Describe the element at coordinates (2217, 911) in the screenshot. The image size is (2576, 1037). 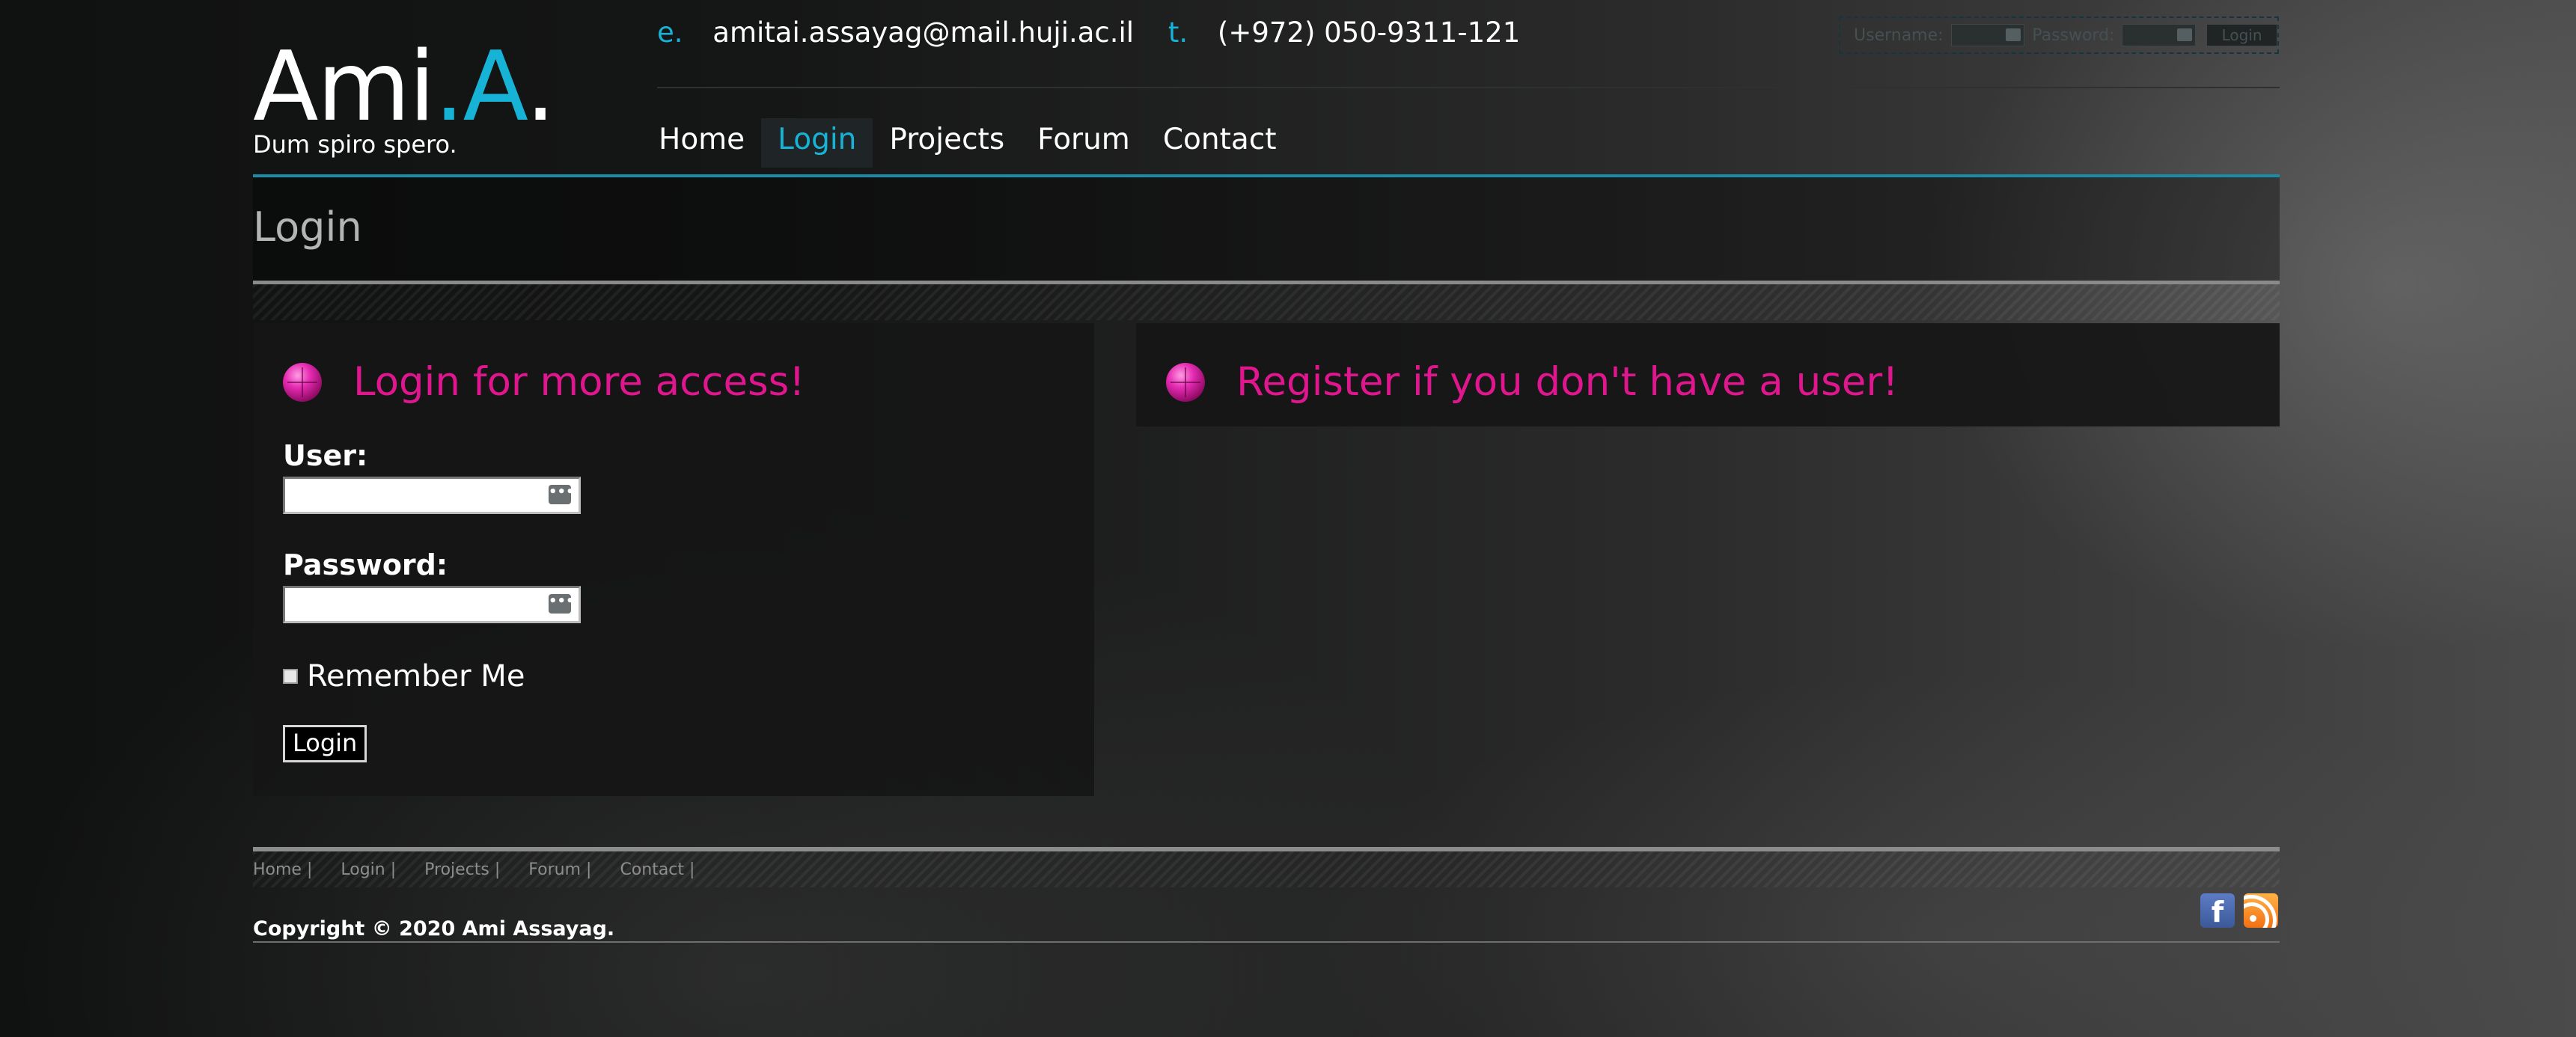
I see `facebook-icon: f` at that location.